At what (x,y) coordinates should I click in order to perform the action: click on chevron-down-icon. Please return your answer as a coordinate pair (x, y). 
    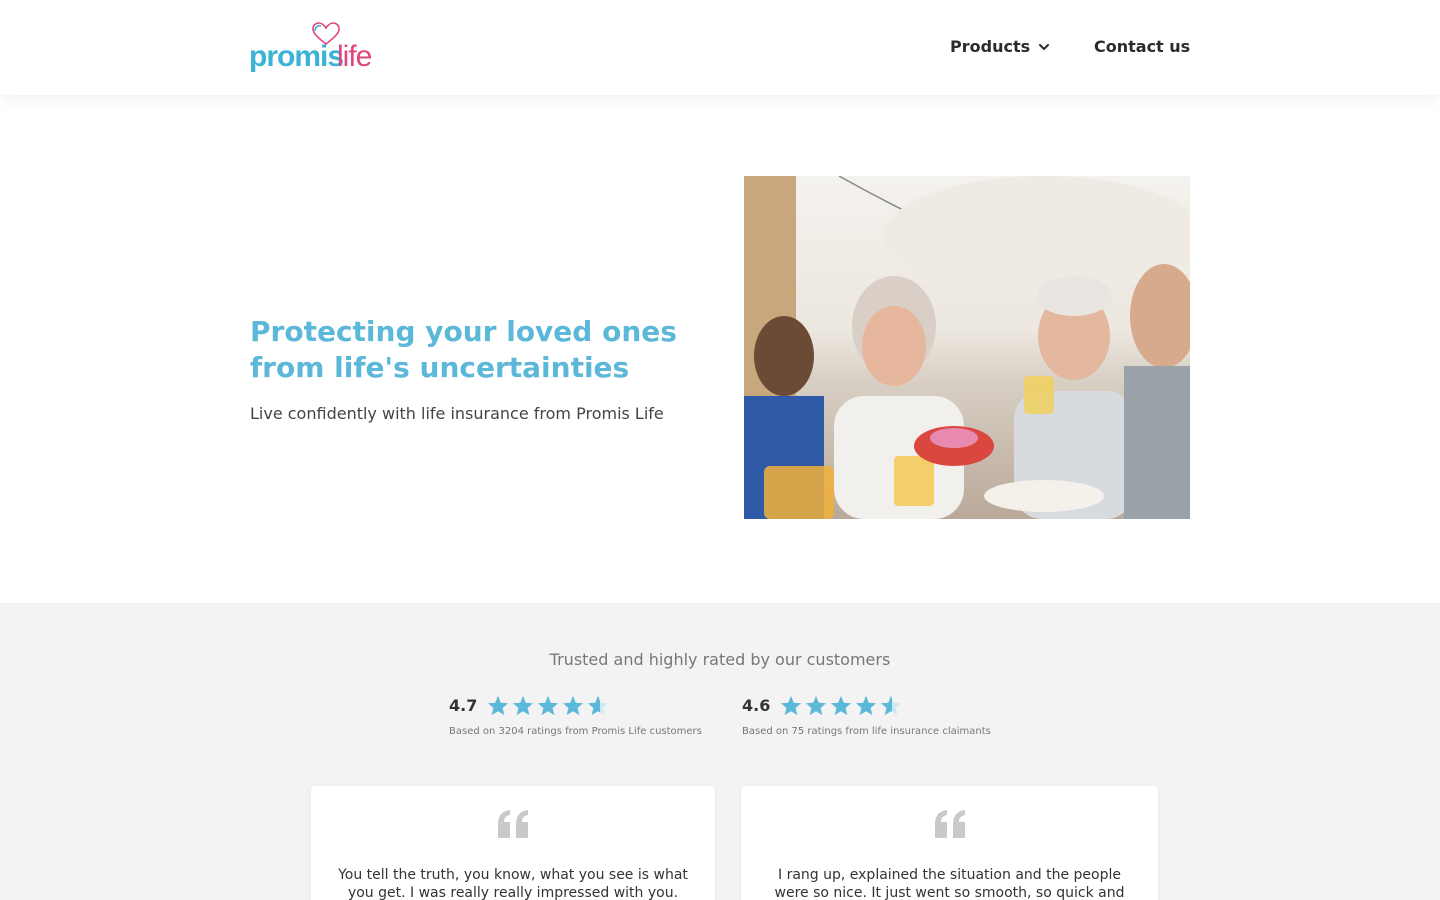
    Looking at the image, I should click on (1044, 46).